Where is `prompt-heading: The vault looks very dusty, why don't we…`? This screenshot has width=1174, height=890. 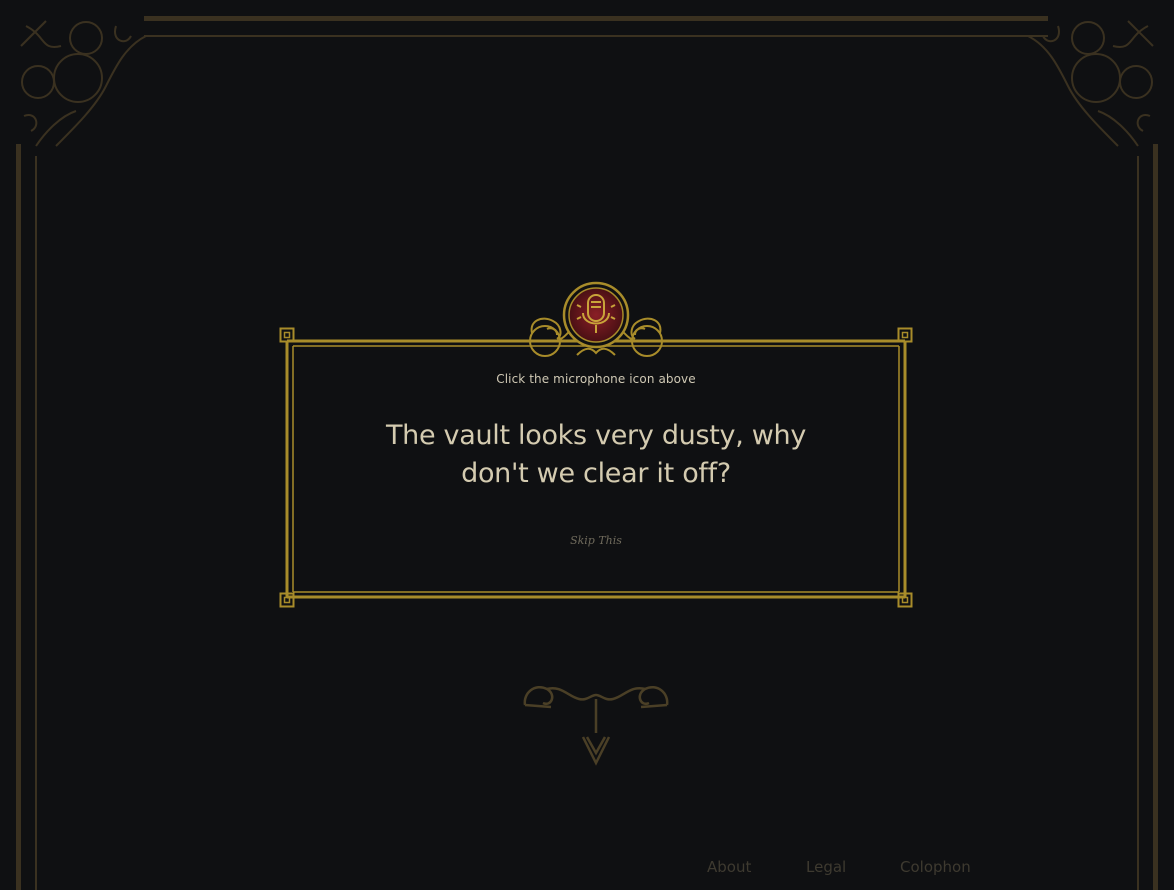 prompt-heading: The vault looks very dusty, why don't we… is located at coordinates (596, 454).